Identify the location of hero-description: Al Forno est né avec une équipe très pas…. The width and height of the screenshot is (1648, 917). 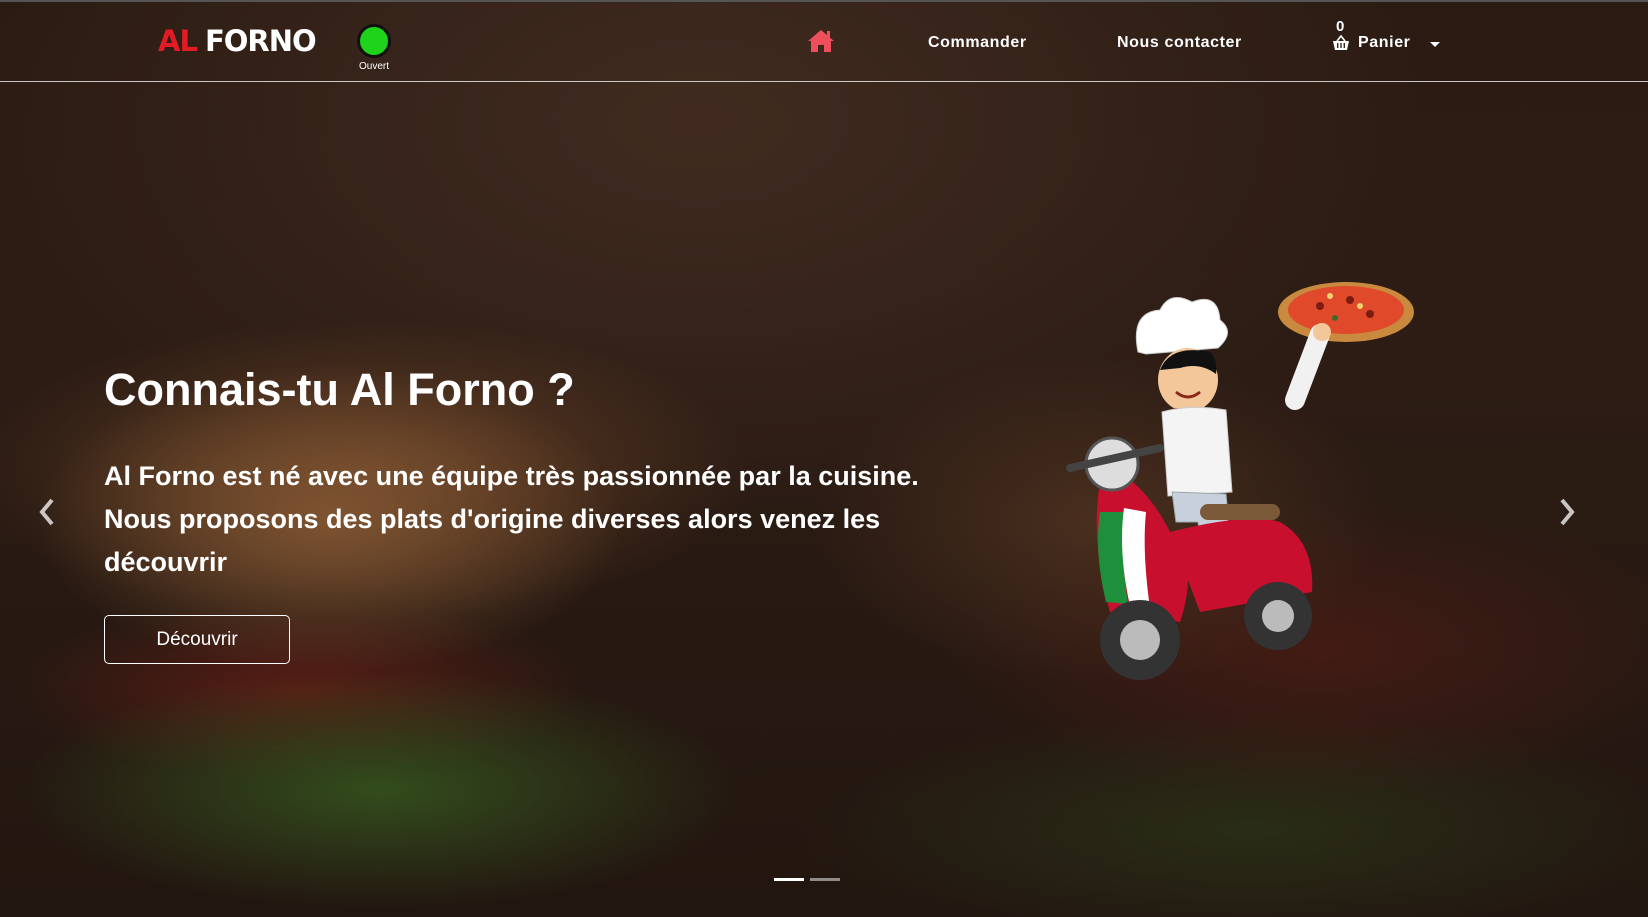
(511, 519).